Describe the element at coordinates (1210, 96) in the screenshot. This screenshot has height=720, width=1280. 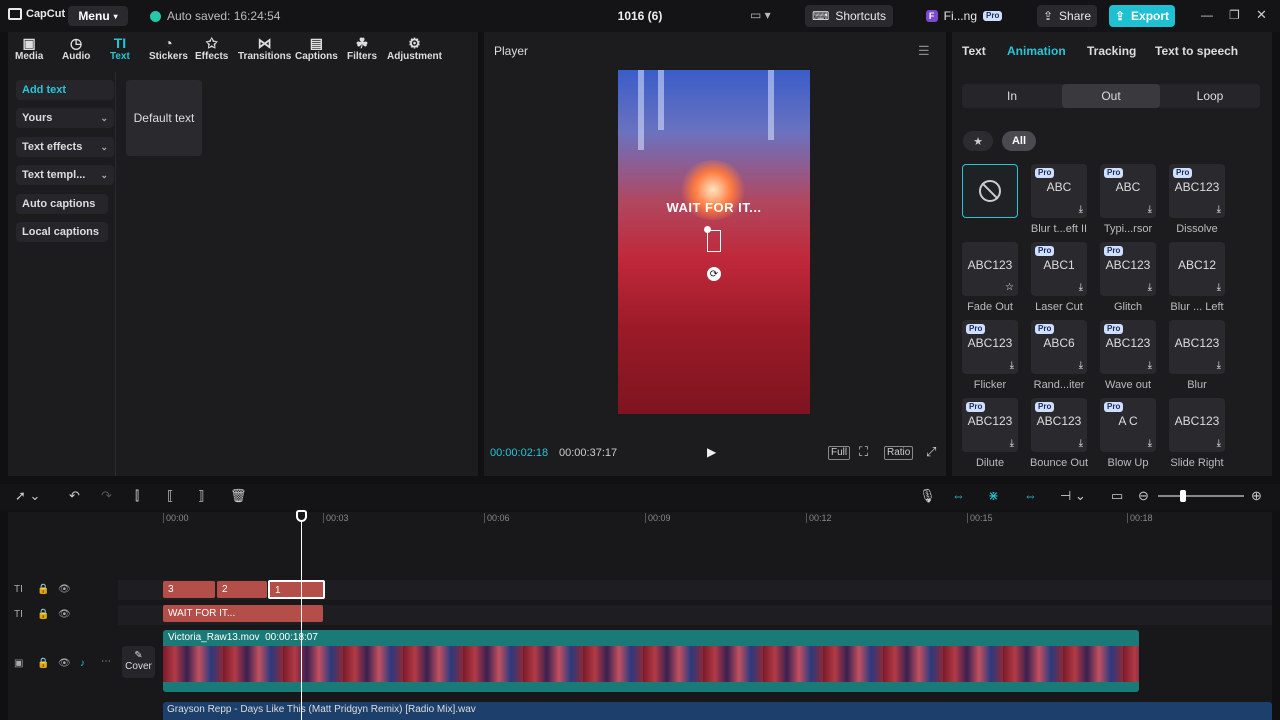
I see `segment-loop: Loop` at that location.